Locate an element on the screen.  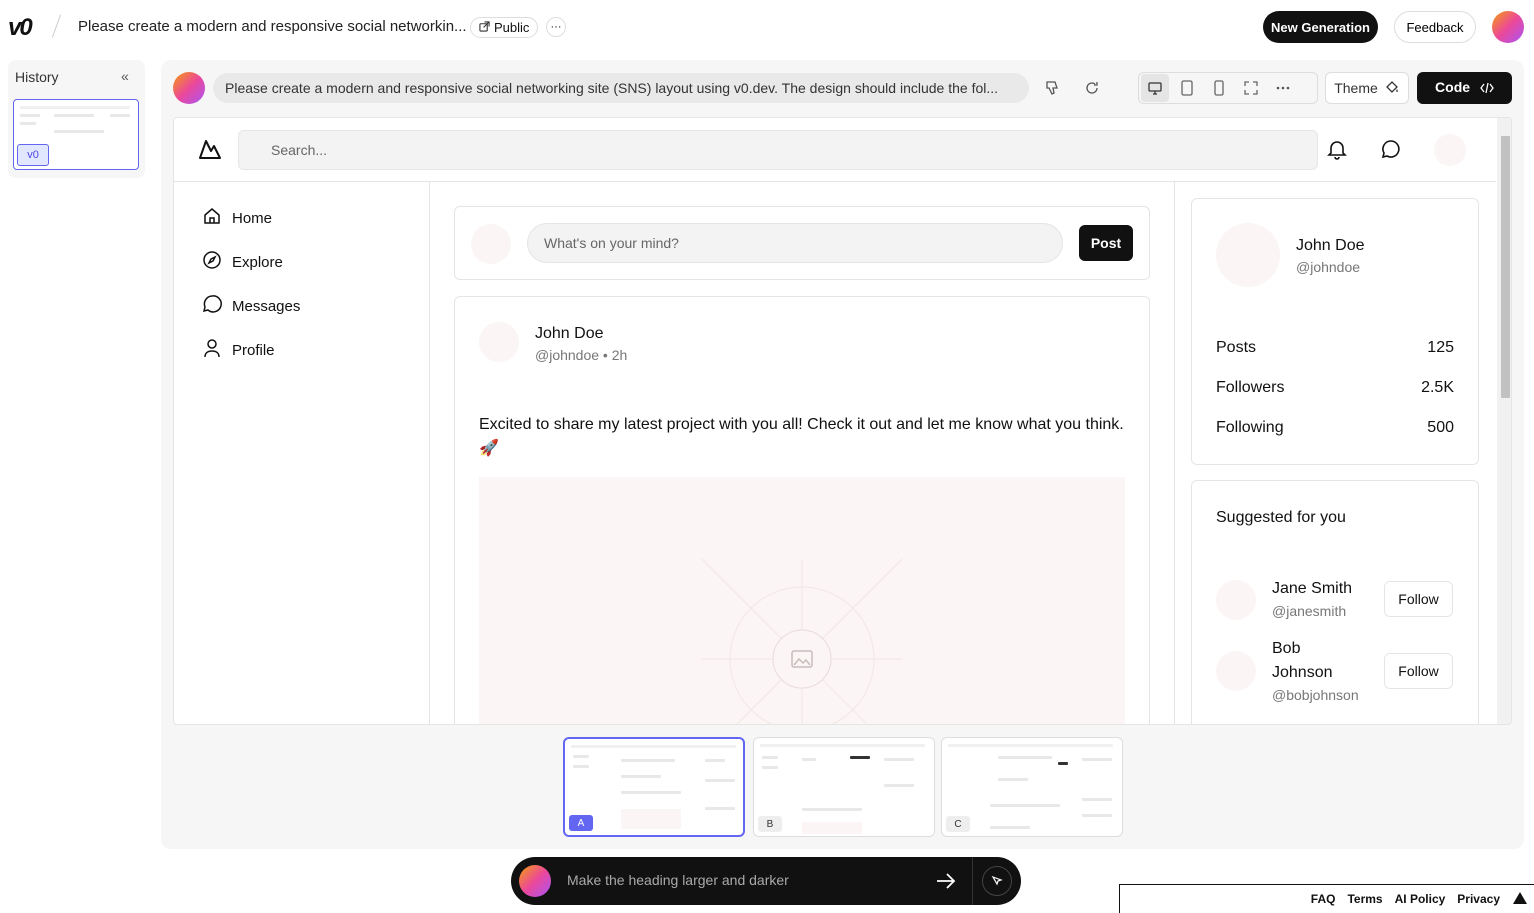
footer-link-ai-policy: AI Policy is located at coordinates (1420, 899).